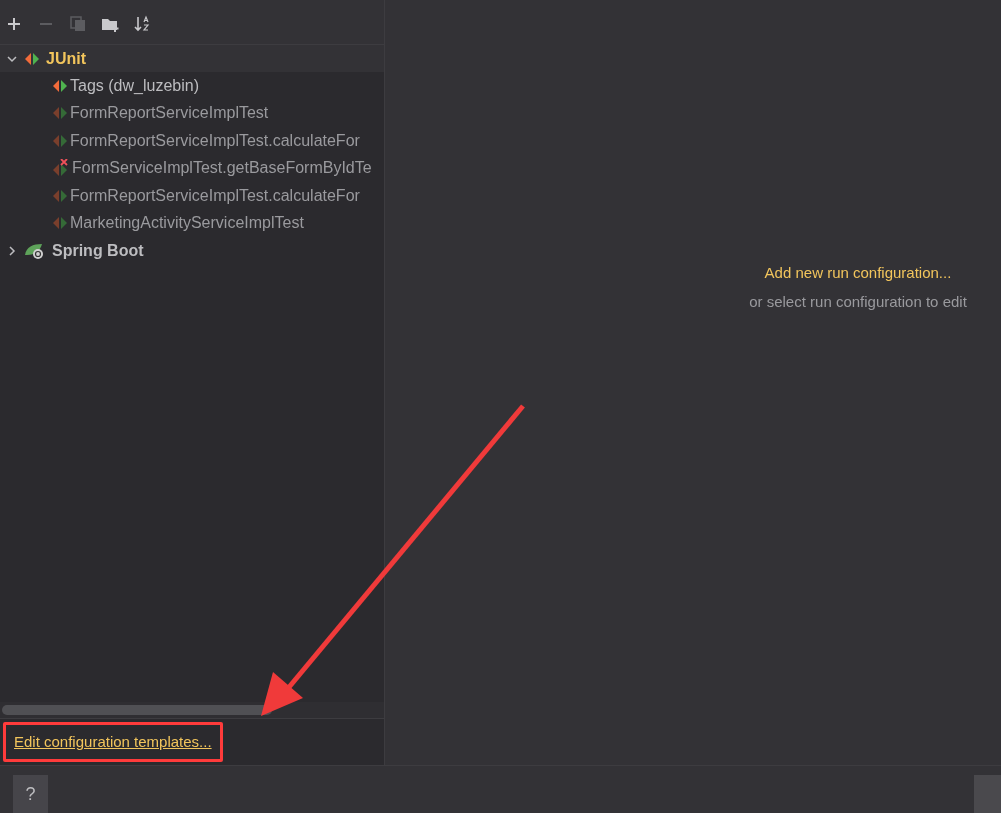  I want to click on sort-icon, so click(142, 24).